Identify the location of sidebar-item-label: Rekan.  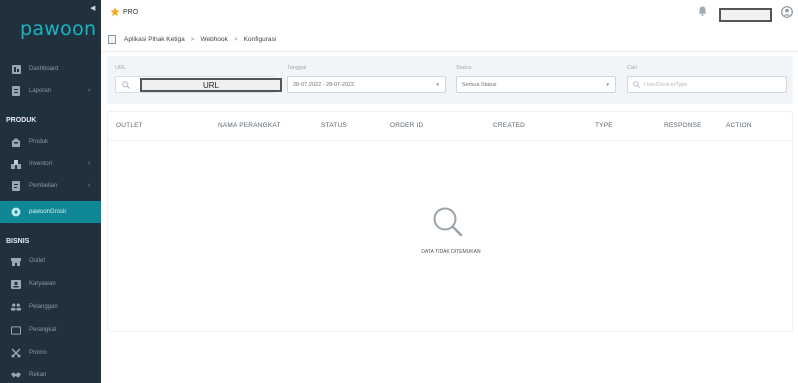
(38, 375).